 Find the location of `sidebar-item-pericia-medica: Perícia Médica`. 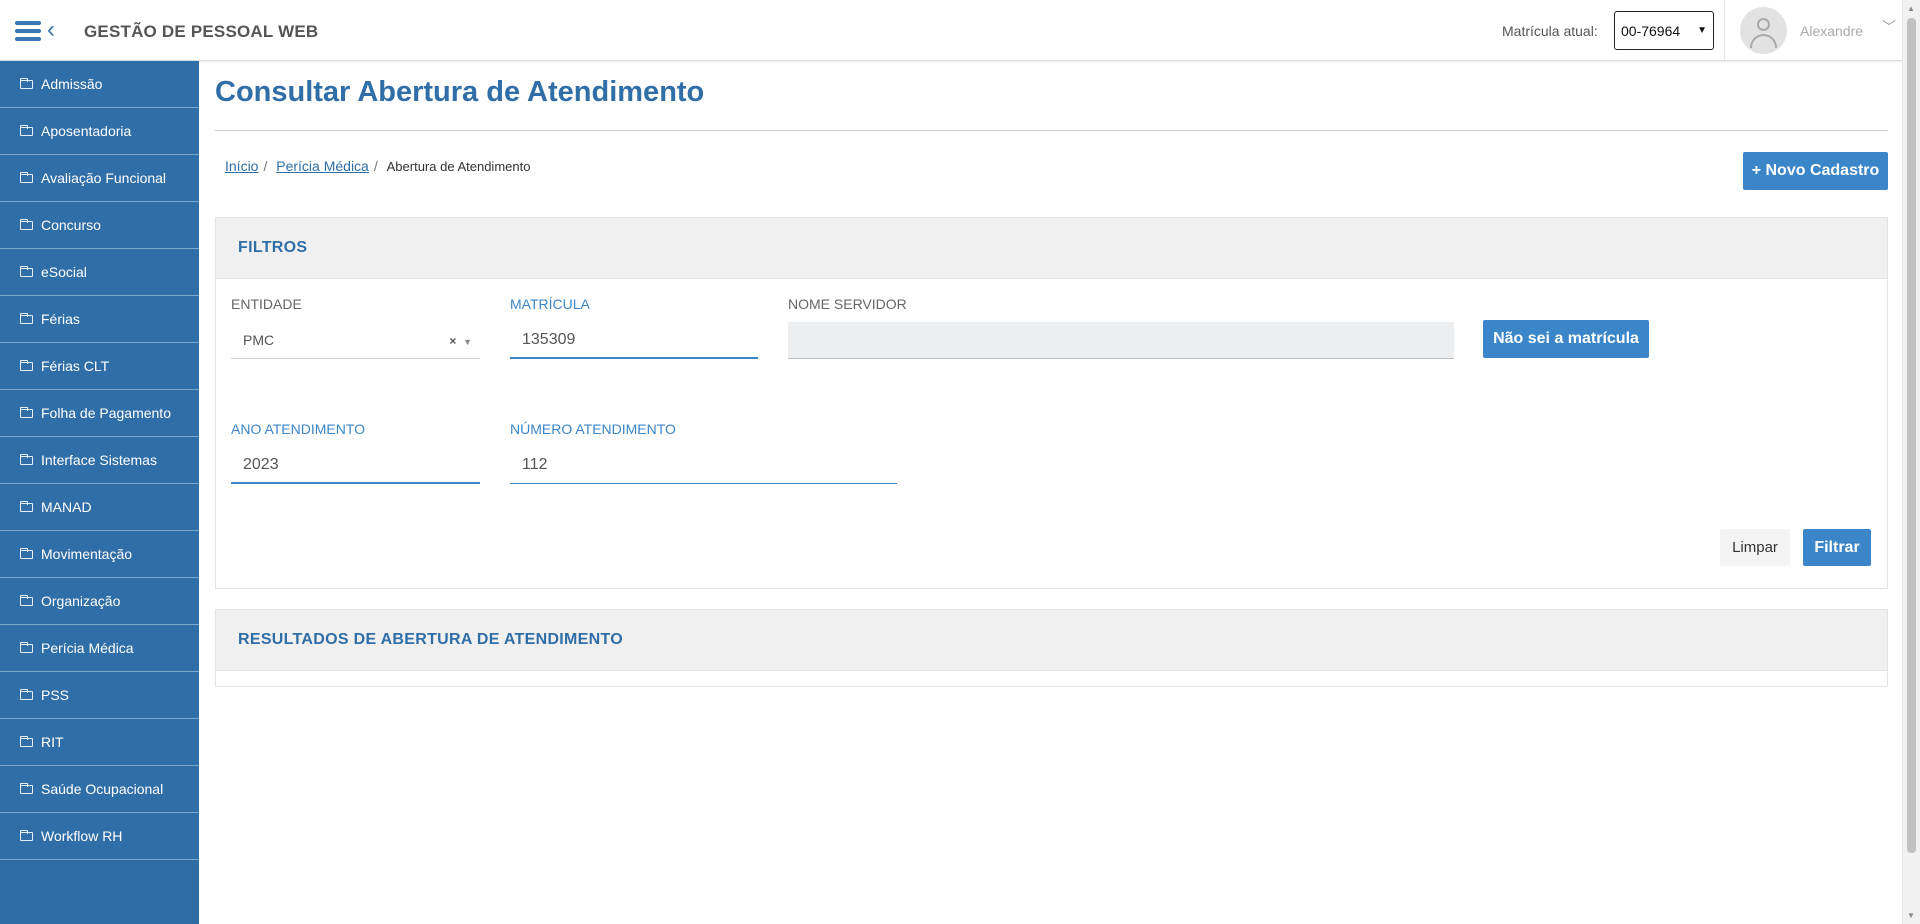

sidebar-item-pericia-medica: Perícia Médica is located at coordinates (99, 648).